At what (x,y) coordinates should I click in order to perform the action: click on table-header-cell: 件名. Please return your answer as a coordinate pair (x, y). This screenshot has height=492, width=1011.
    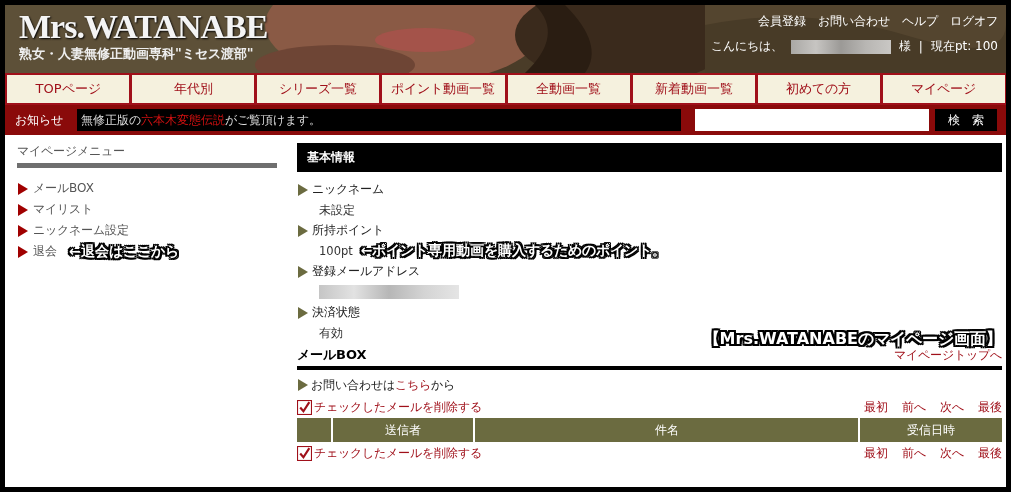
    Looking at the image, I should click on (666, 430).